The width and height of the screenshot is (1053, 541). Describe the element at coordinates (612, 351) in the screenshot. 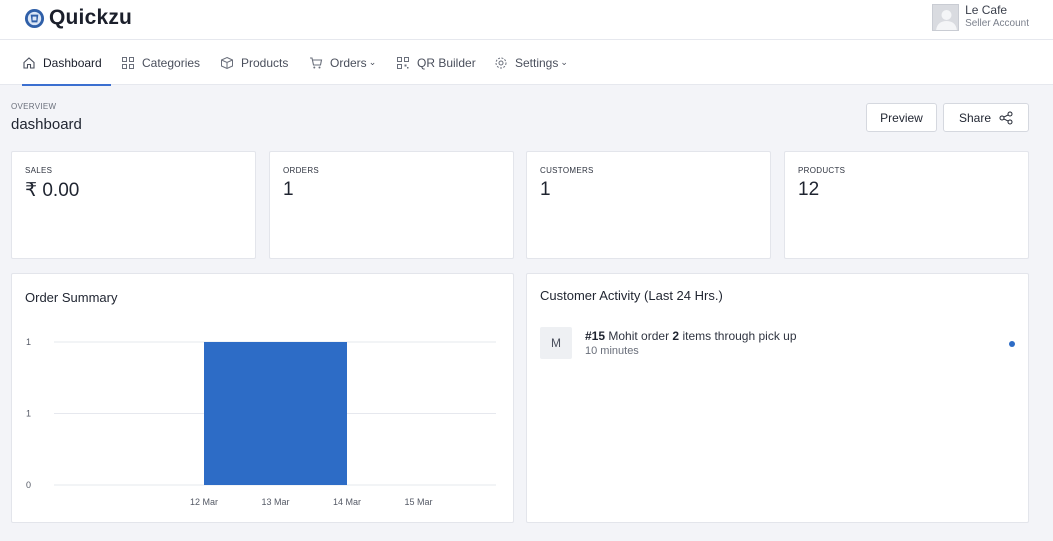

I see `activity-time: 10 minutes` at that location.